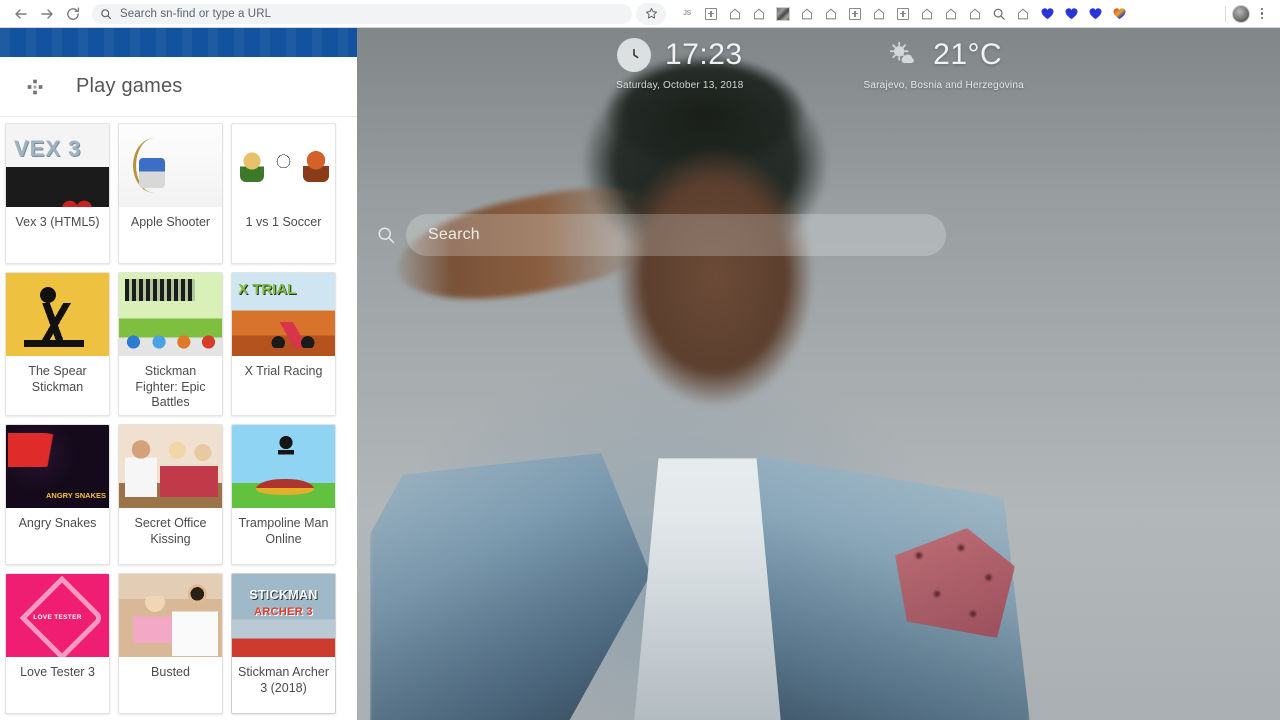  I want to click on newtab-search-input: Search, so click(676, 235).